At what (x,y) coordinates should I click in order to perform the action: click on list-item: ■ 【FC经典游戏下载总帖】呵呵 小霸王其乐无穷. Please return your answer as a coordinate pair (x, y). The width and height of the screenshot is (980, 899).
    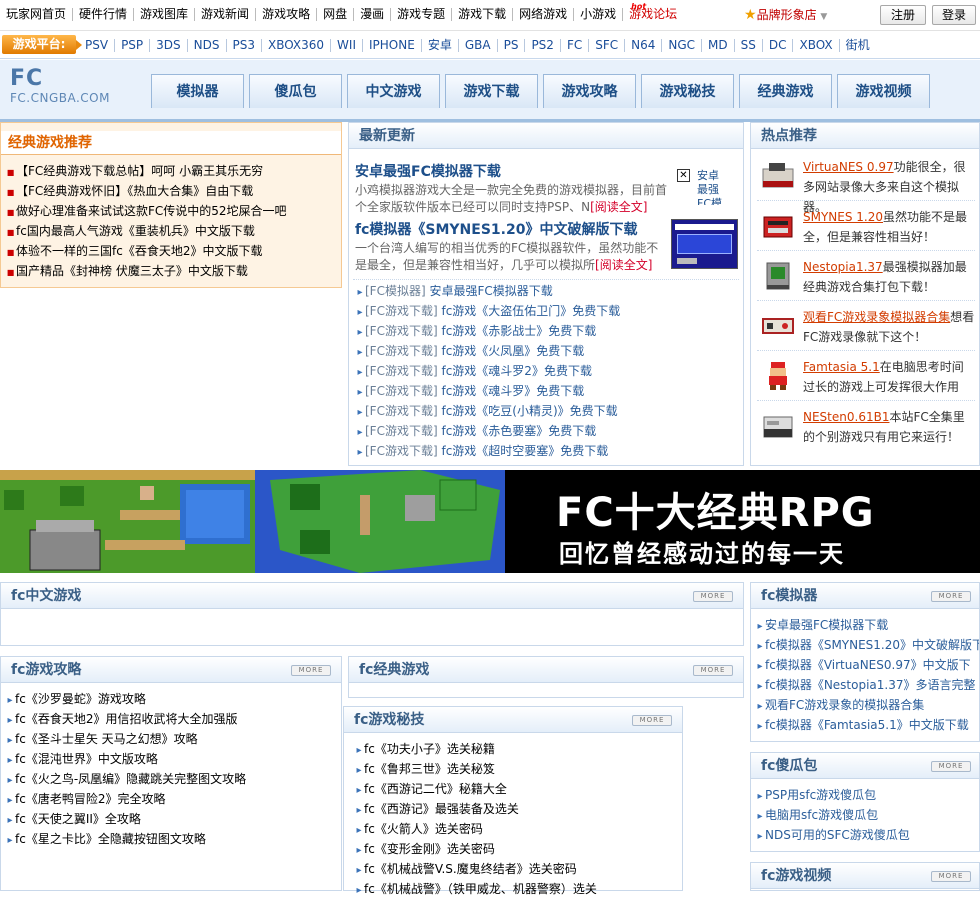
    Looking at the image, I should click on (173, 171).